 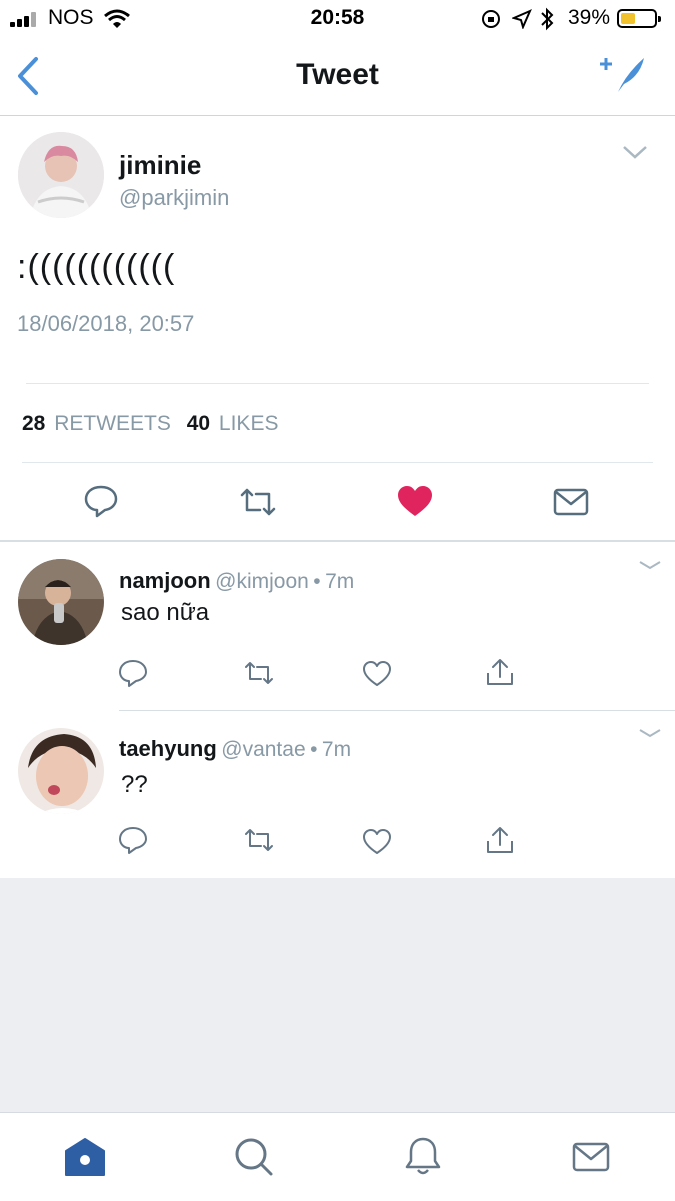 What do you see at coordinates (337, 74) in the screenshot?
I see `page-title: Tweet` at bounding box center [337, 74].